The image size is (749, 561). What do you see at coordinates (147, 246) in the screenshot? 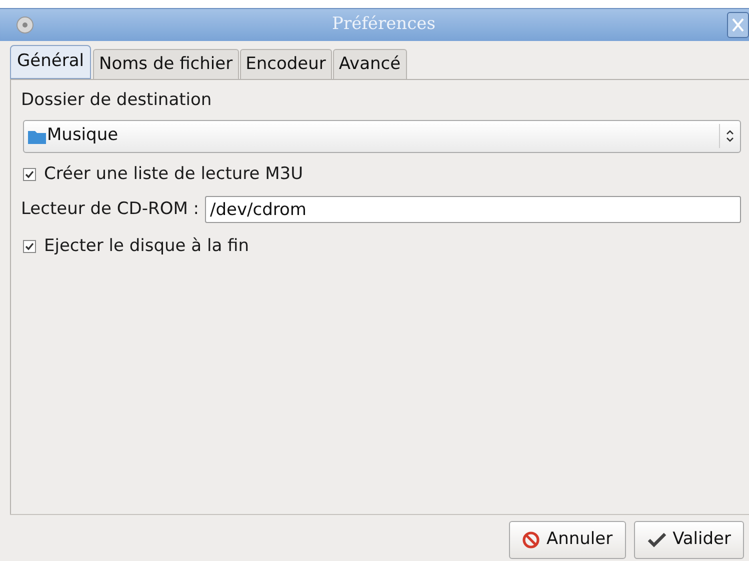
I see `checkbox-label: Ejecter le disque à la fin` at bounding box center [147, 246].